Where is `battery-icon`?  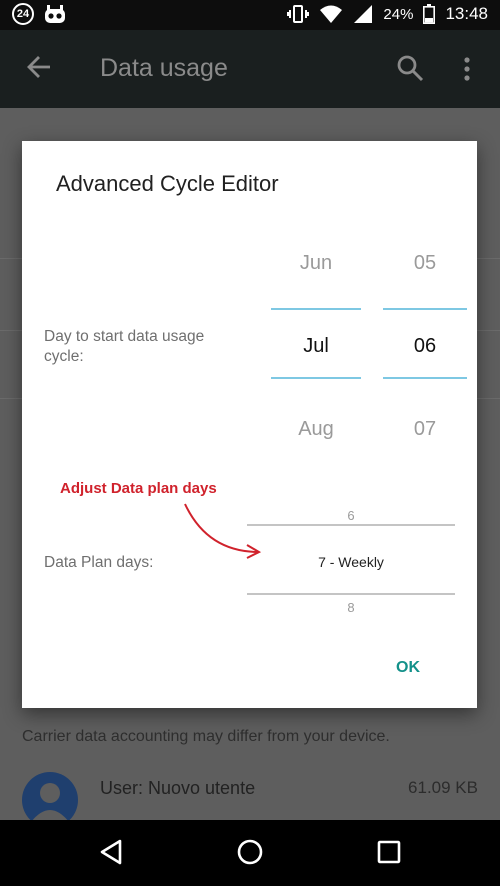 battery-icon is located at coordinates (429, 14).